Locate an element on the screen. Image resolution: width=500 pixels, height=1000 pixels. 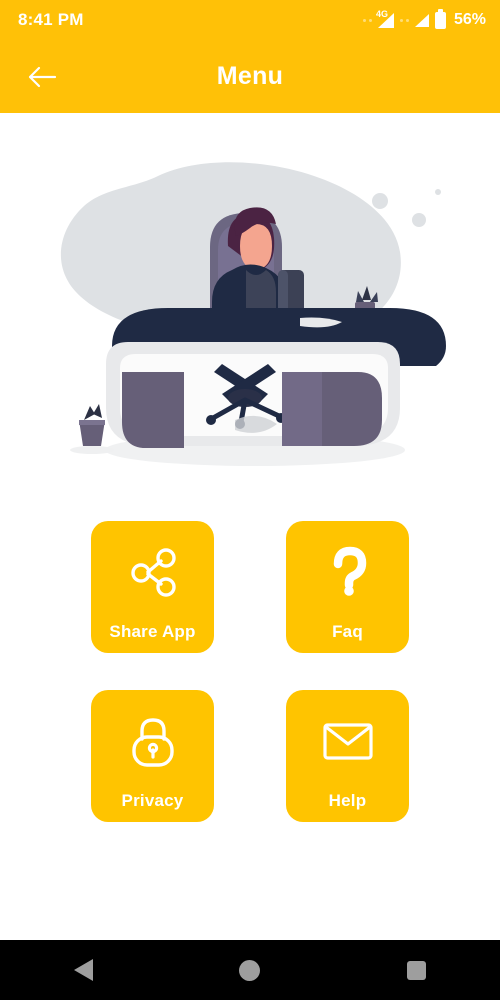
status-dots-right-icon is located at coordinates (404, 20).